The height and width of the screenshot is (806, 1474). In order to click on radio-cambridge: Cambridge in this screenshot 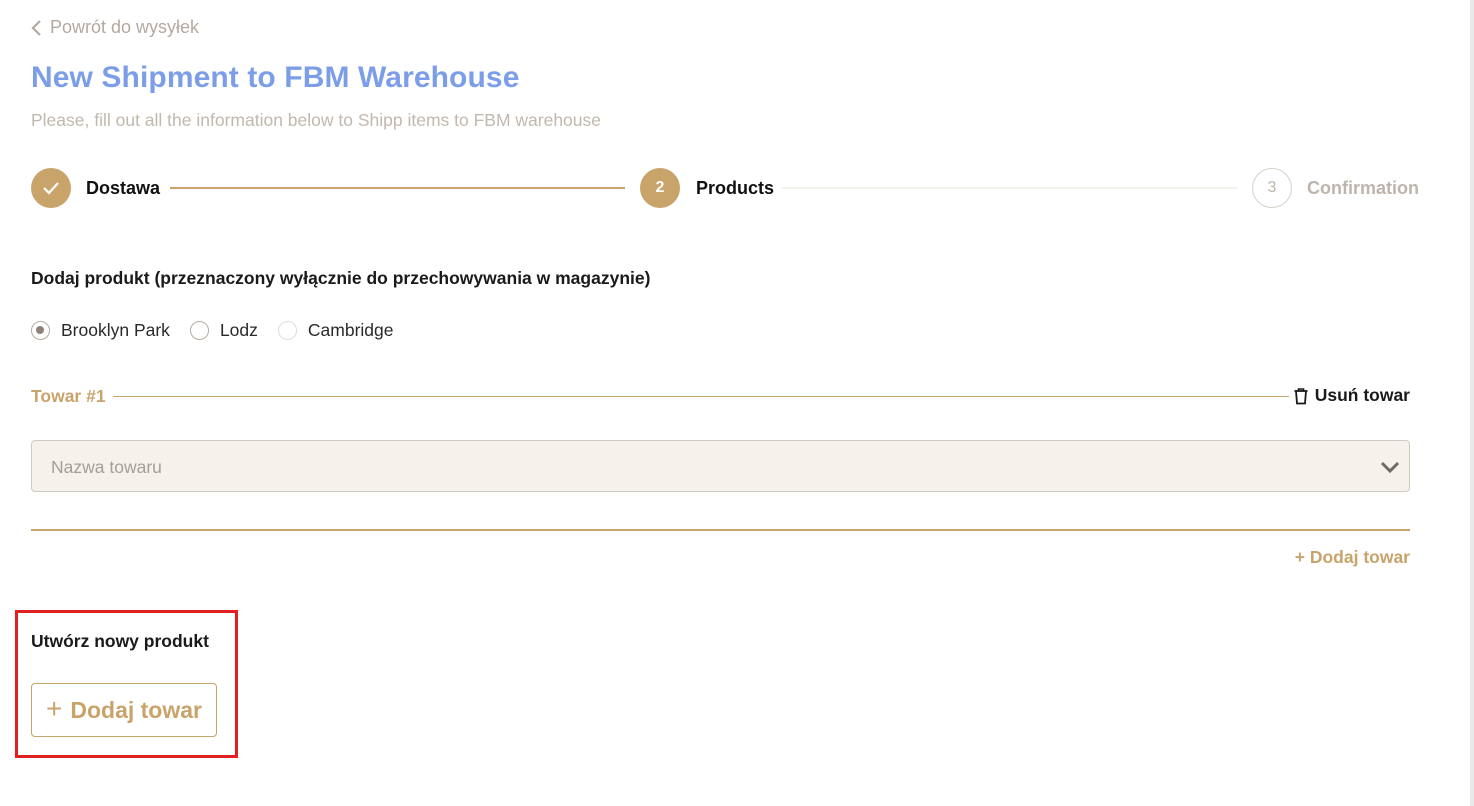, I will do `click(335, 330)`.